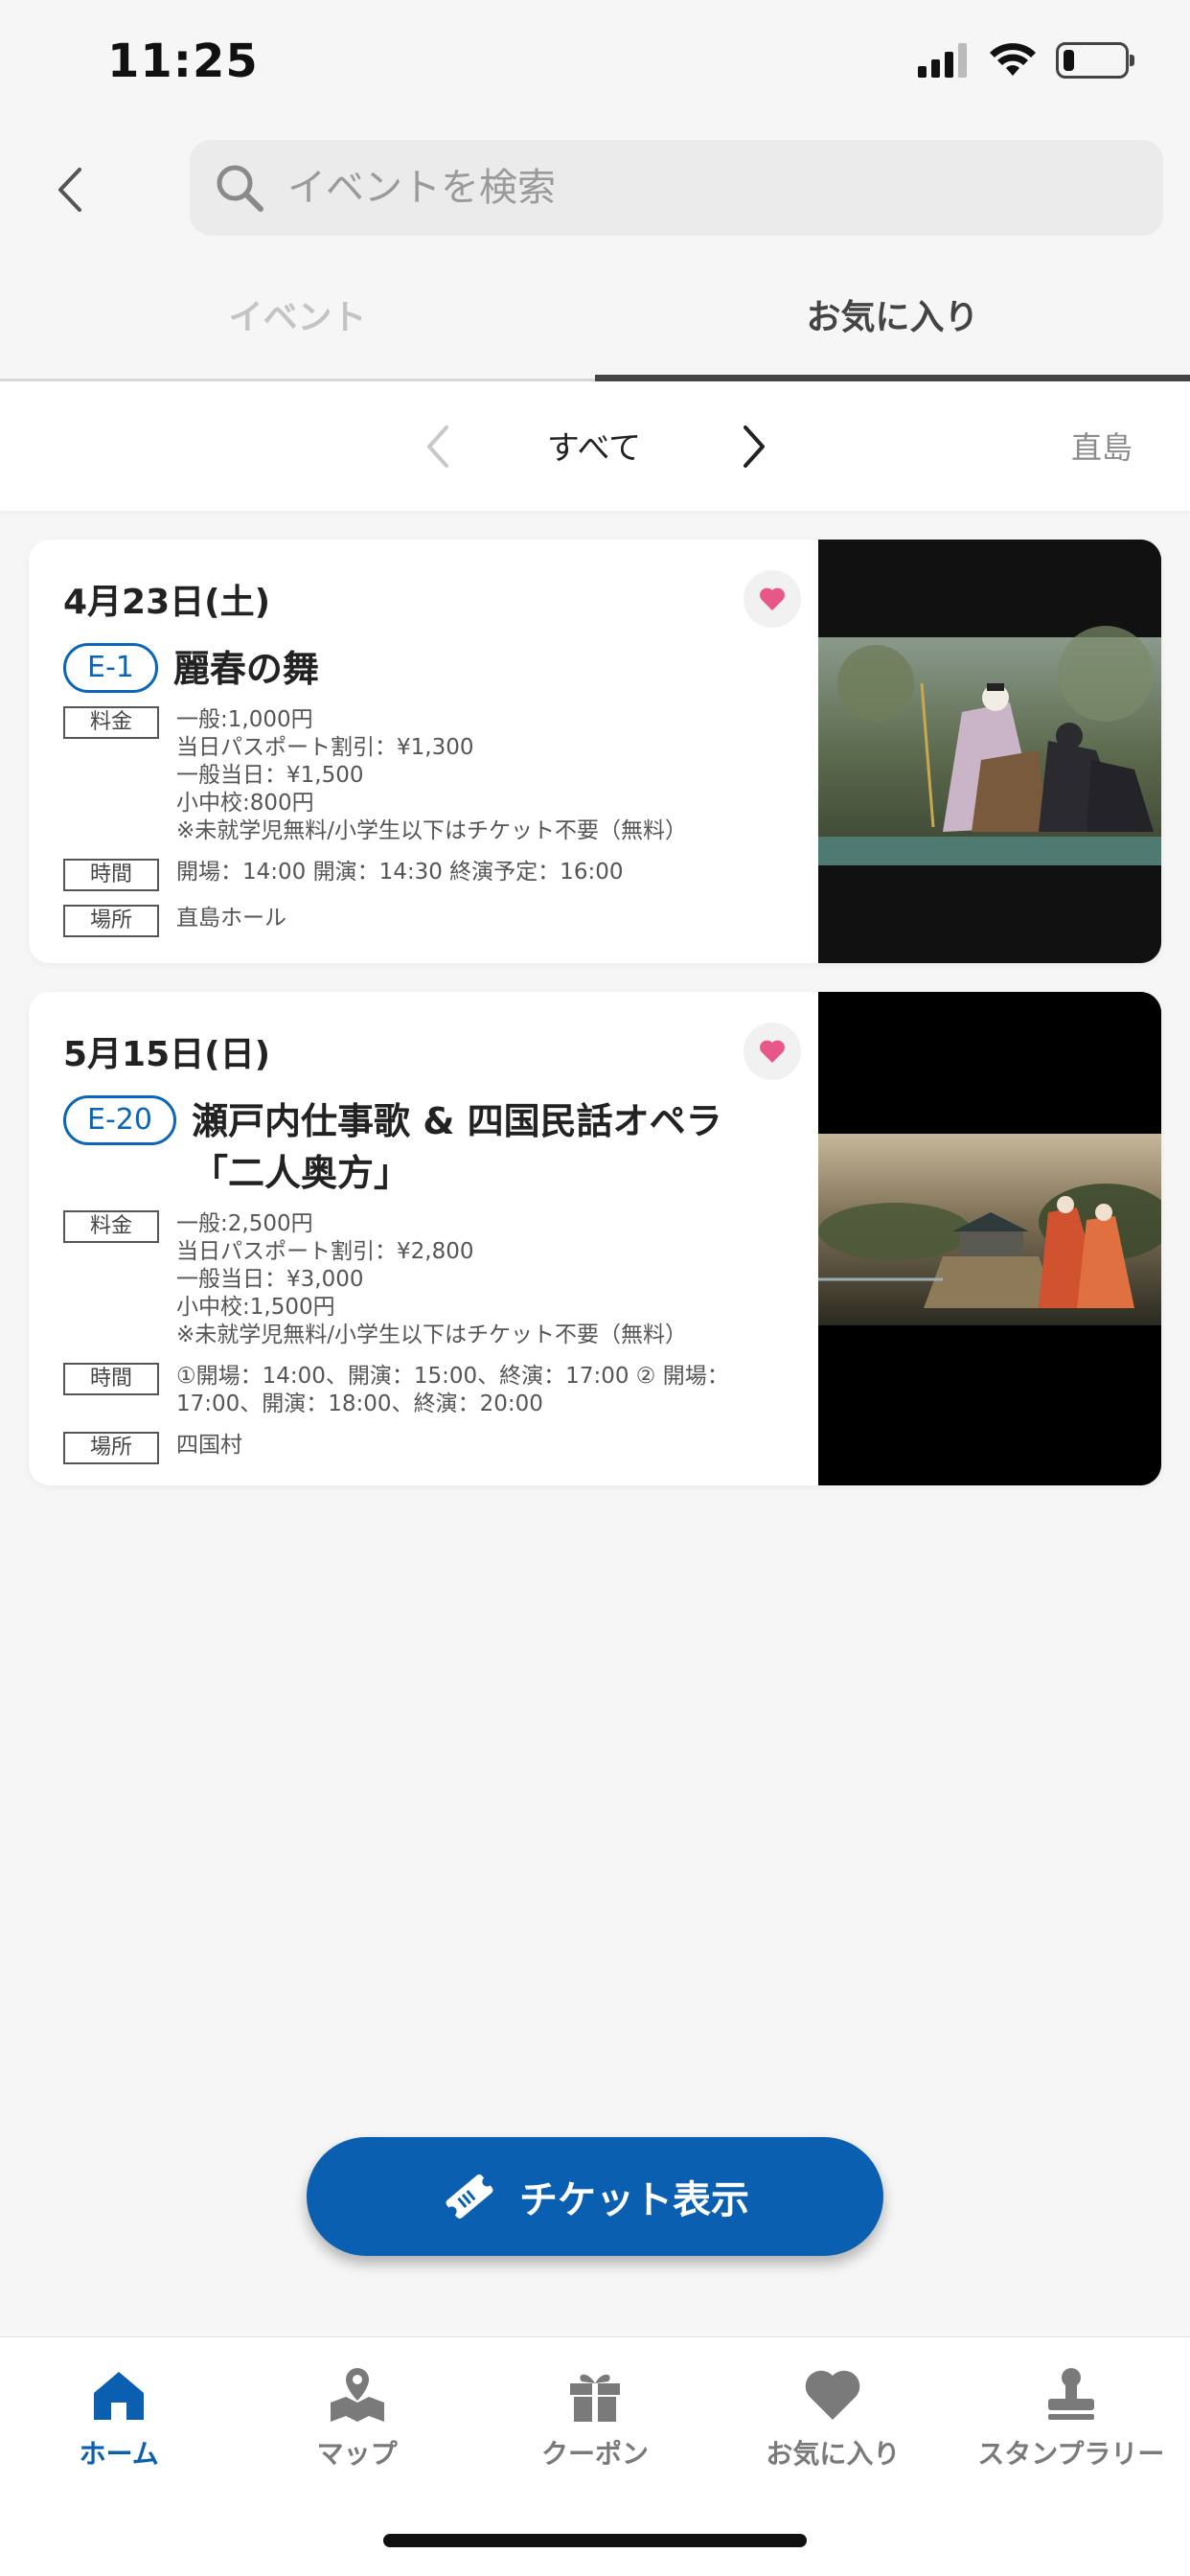 The height and width of the screenshot is (2576, 1190). I want to click on price-line: 小中校:1,500円, so click(256, 1307).